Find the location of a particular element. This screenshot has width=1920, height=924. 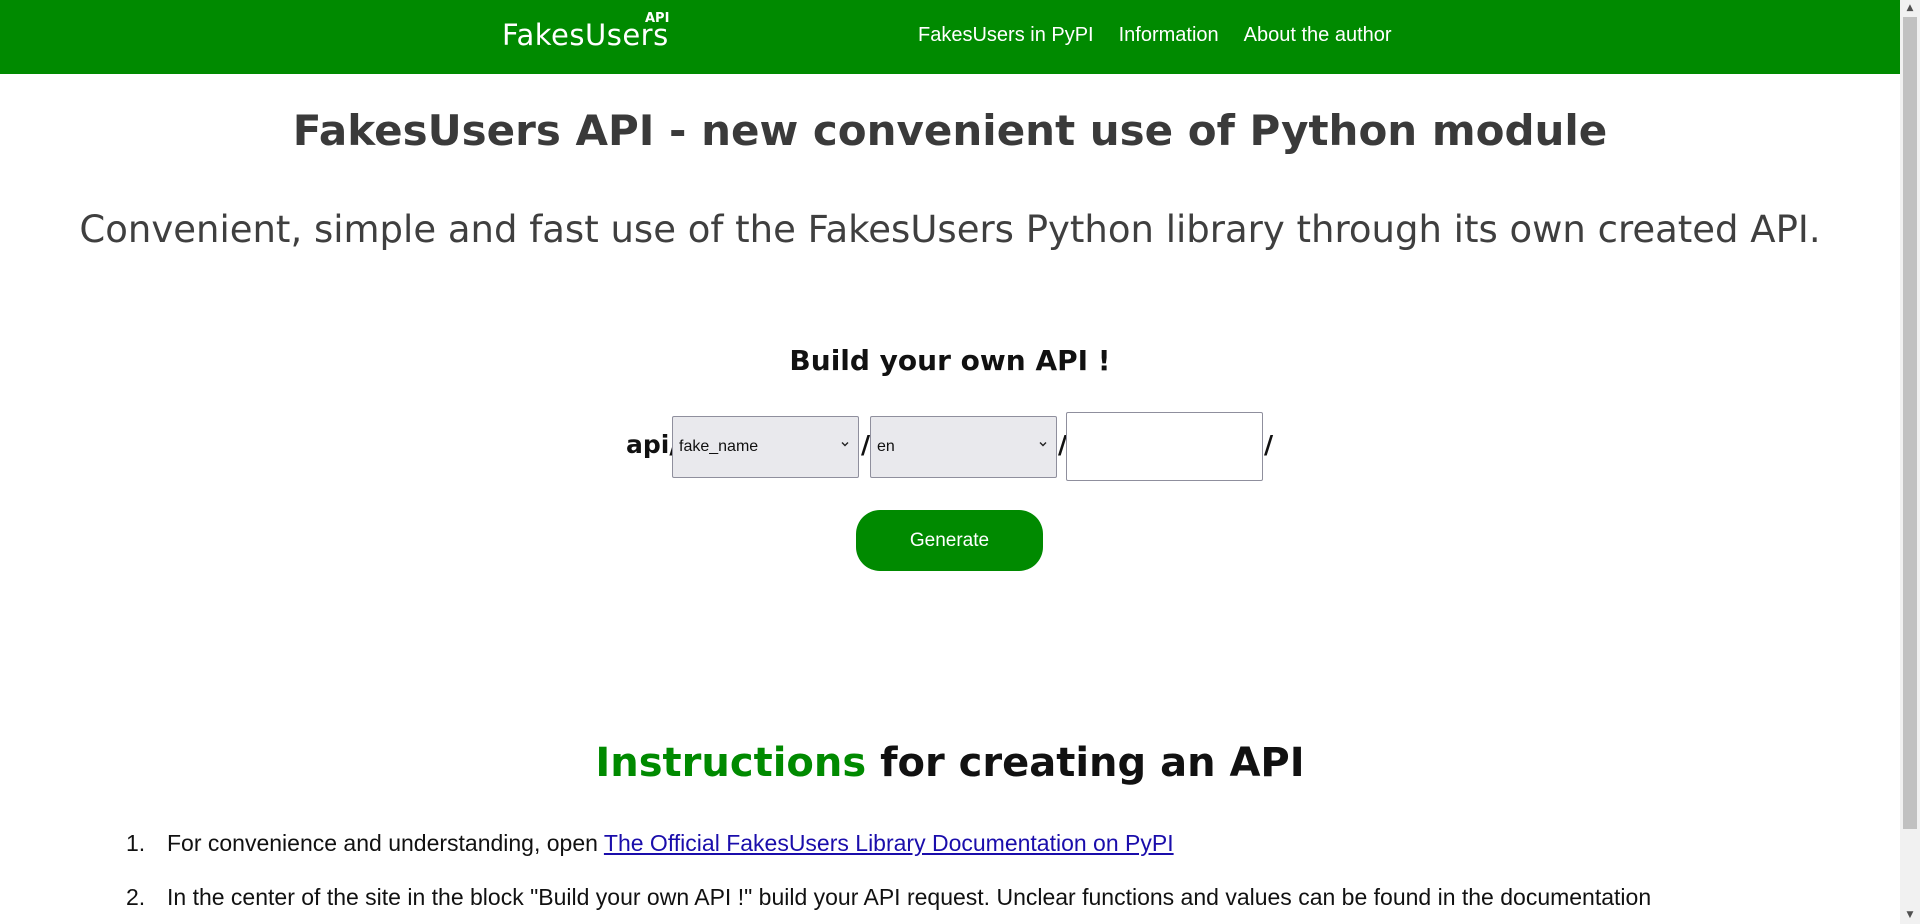

nav-link-information: Information is located at coordinates (1169, 35).